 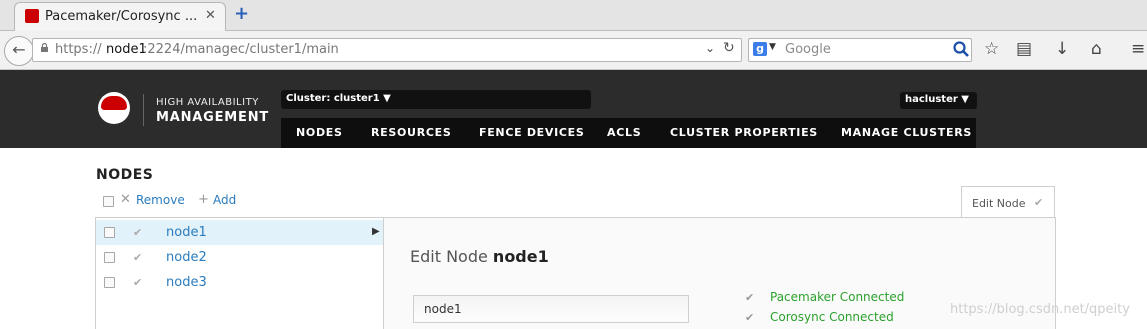 What do you see at coordinates (241, 49) in the screenshot?
I see `url-path: :2224/managec/cluster1/main` at bounding box center [241, 49].